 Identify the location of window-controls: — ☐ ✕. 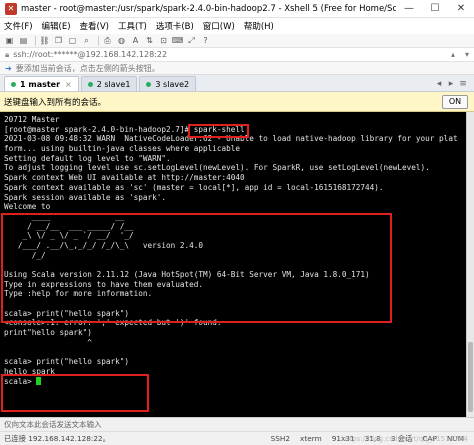
(435, 9).